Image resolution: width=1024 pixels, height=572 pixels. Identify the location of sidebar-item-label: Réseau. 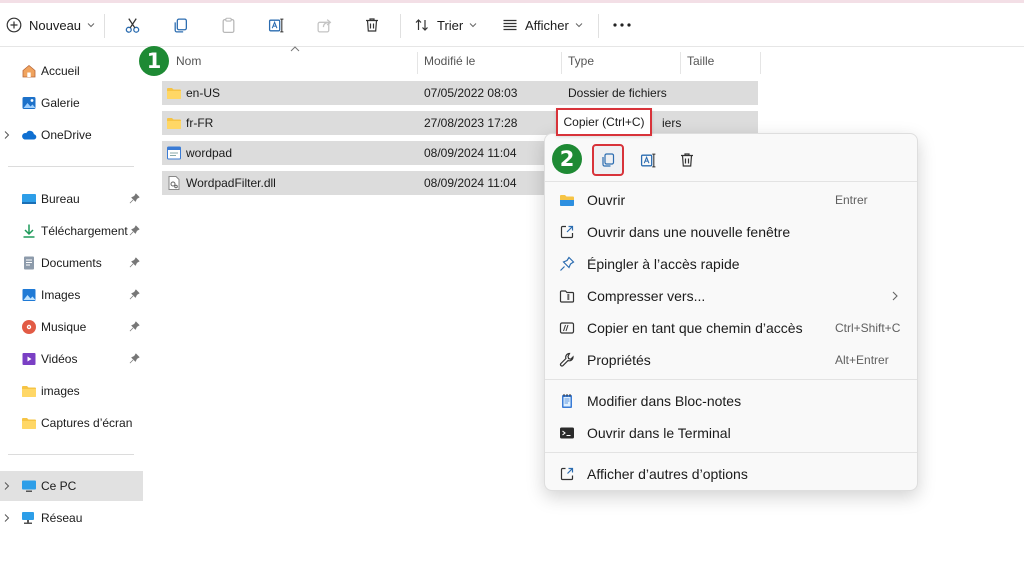
(62, 518).